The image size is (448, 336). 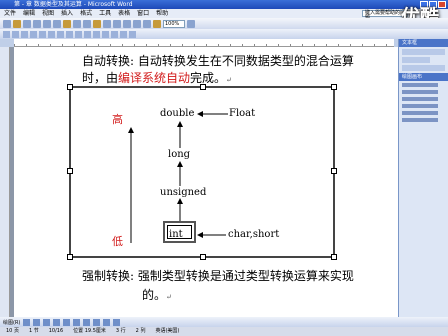 What do you see at coordinates (117, 119) in the screenshot?
I see `high-label: 高` at bounding box center [117, 119].